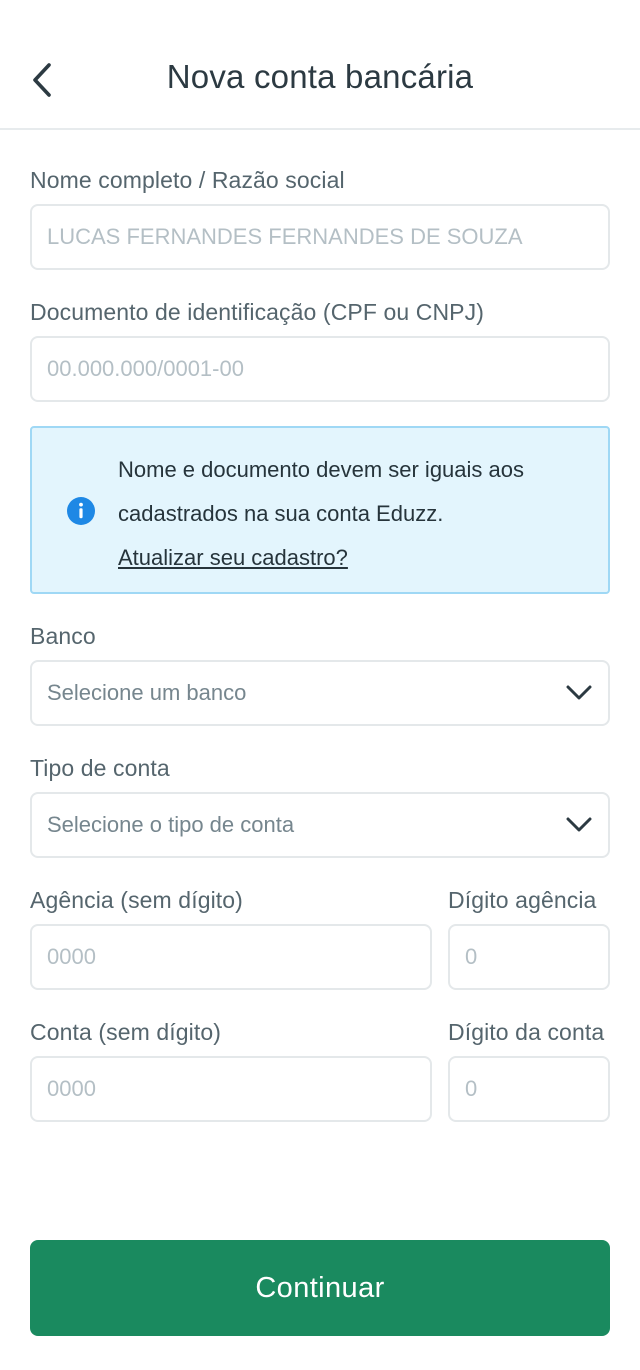 This screenshot has width=640, height=1370. I want to click on name-input, so click(320, 237).